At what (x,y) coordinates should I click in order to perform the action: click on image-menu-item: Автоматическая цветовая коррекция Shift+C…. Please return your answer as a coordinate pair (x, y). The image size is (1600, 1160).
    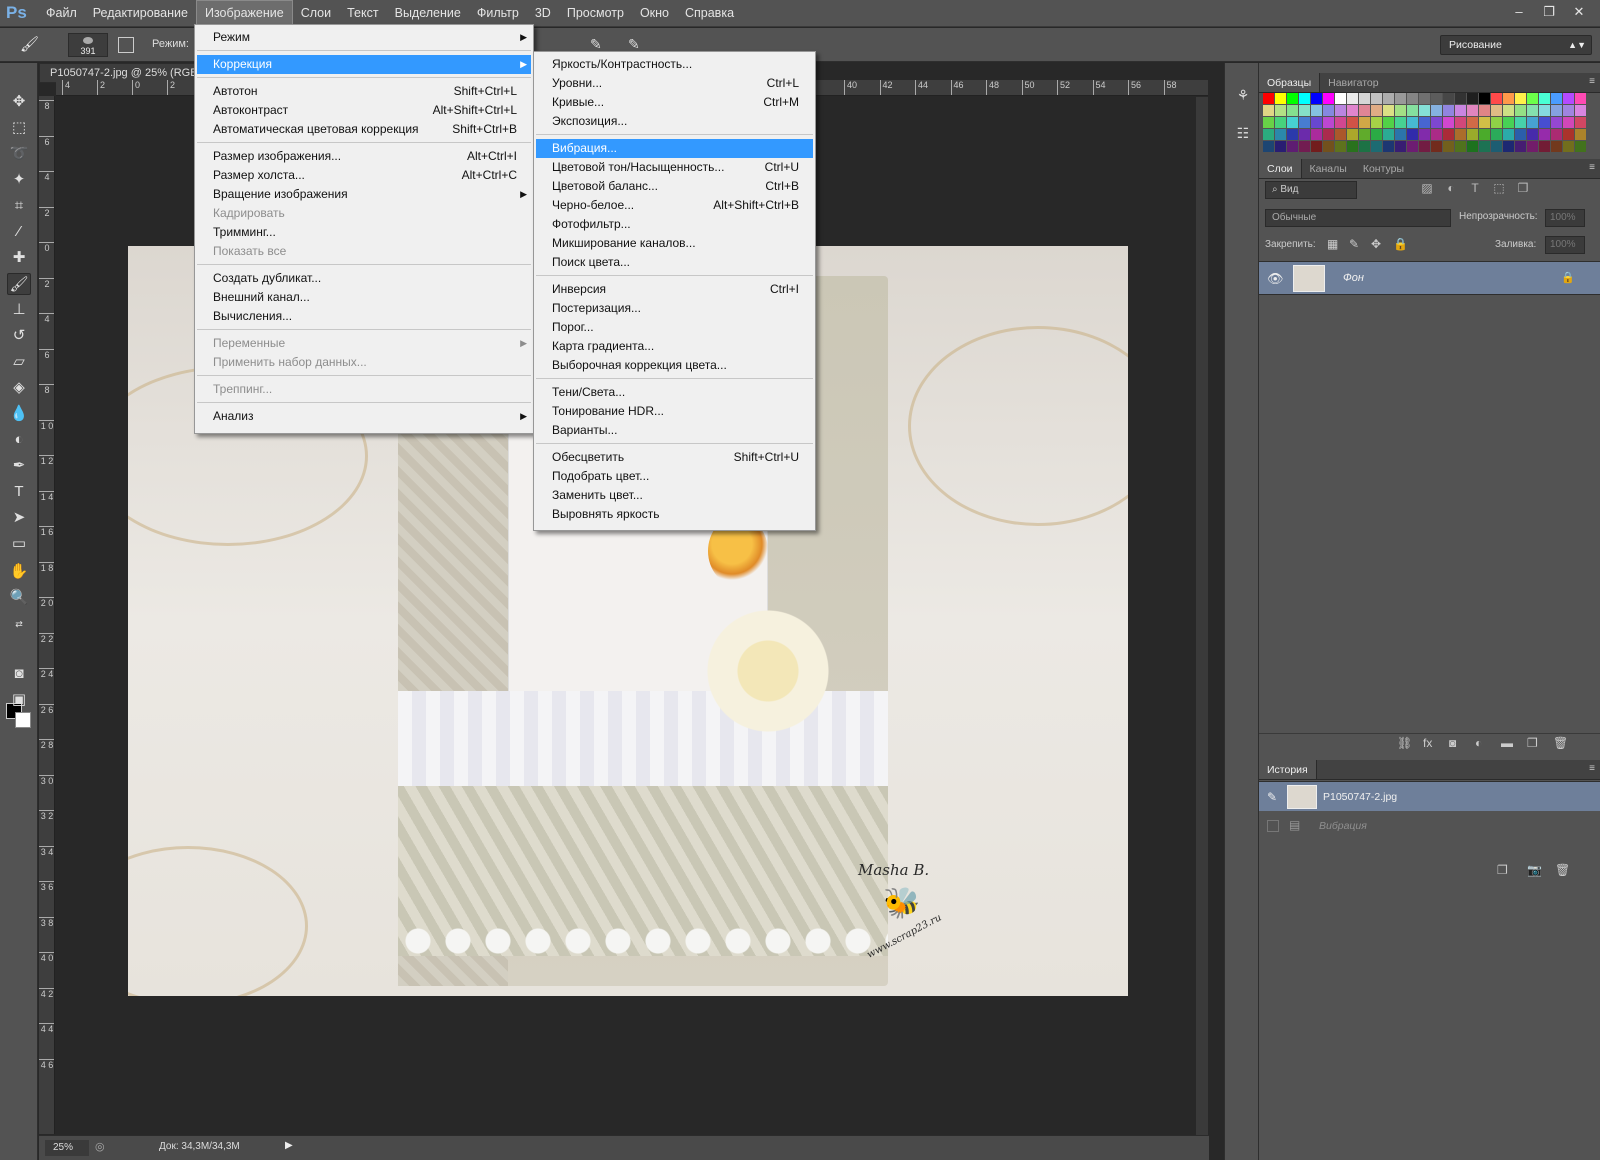
    Looking at the image, I should click on (364, 129).